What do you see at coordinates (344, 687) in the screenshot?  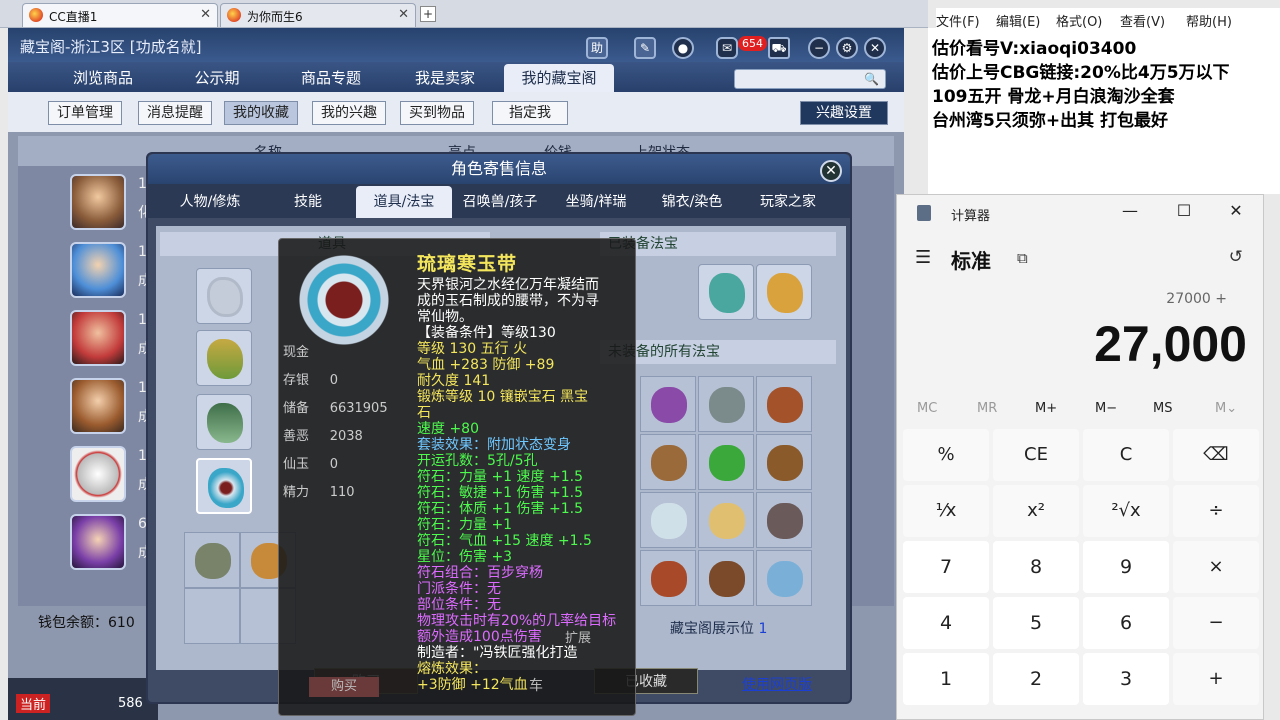 I see `buy-button-shadow: 购买` at bounding box center [344, 687].